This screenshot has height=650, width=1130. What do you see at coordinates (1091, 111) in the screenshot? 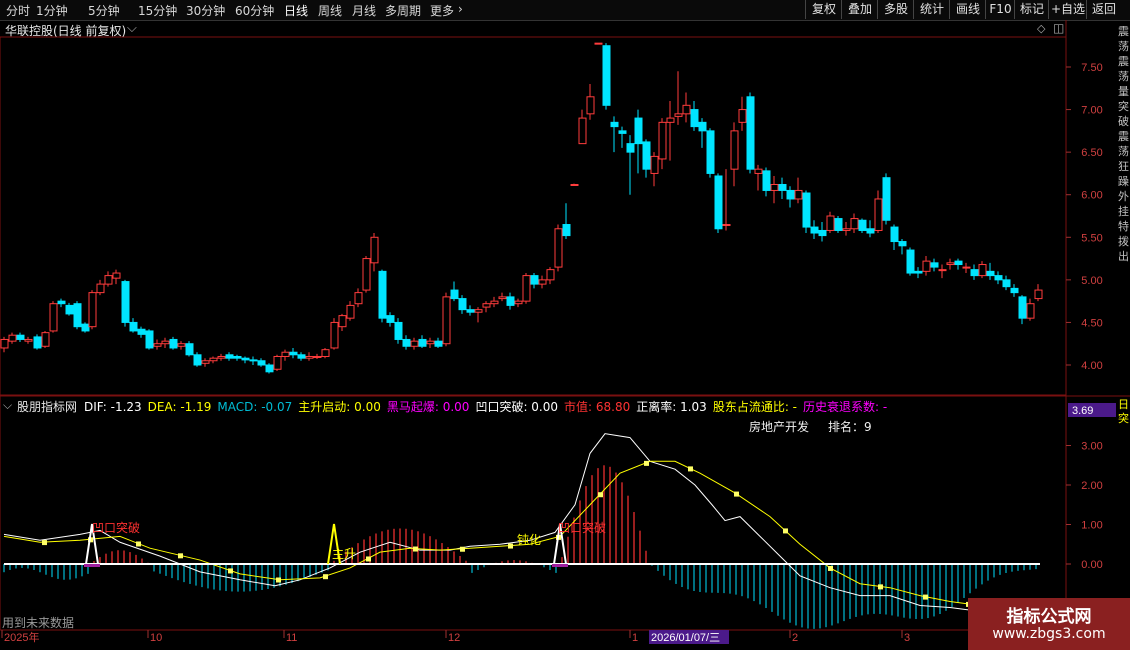
I see `price-tick-label: 7.00` at bounding box center [1091, 111].